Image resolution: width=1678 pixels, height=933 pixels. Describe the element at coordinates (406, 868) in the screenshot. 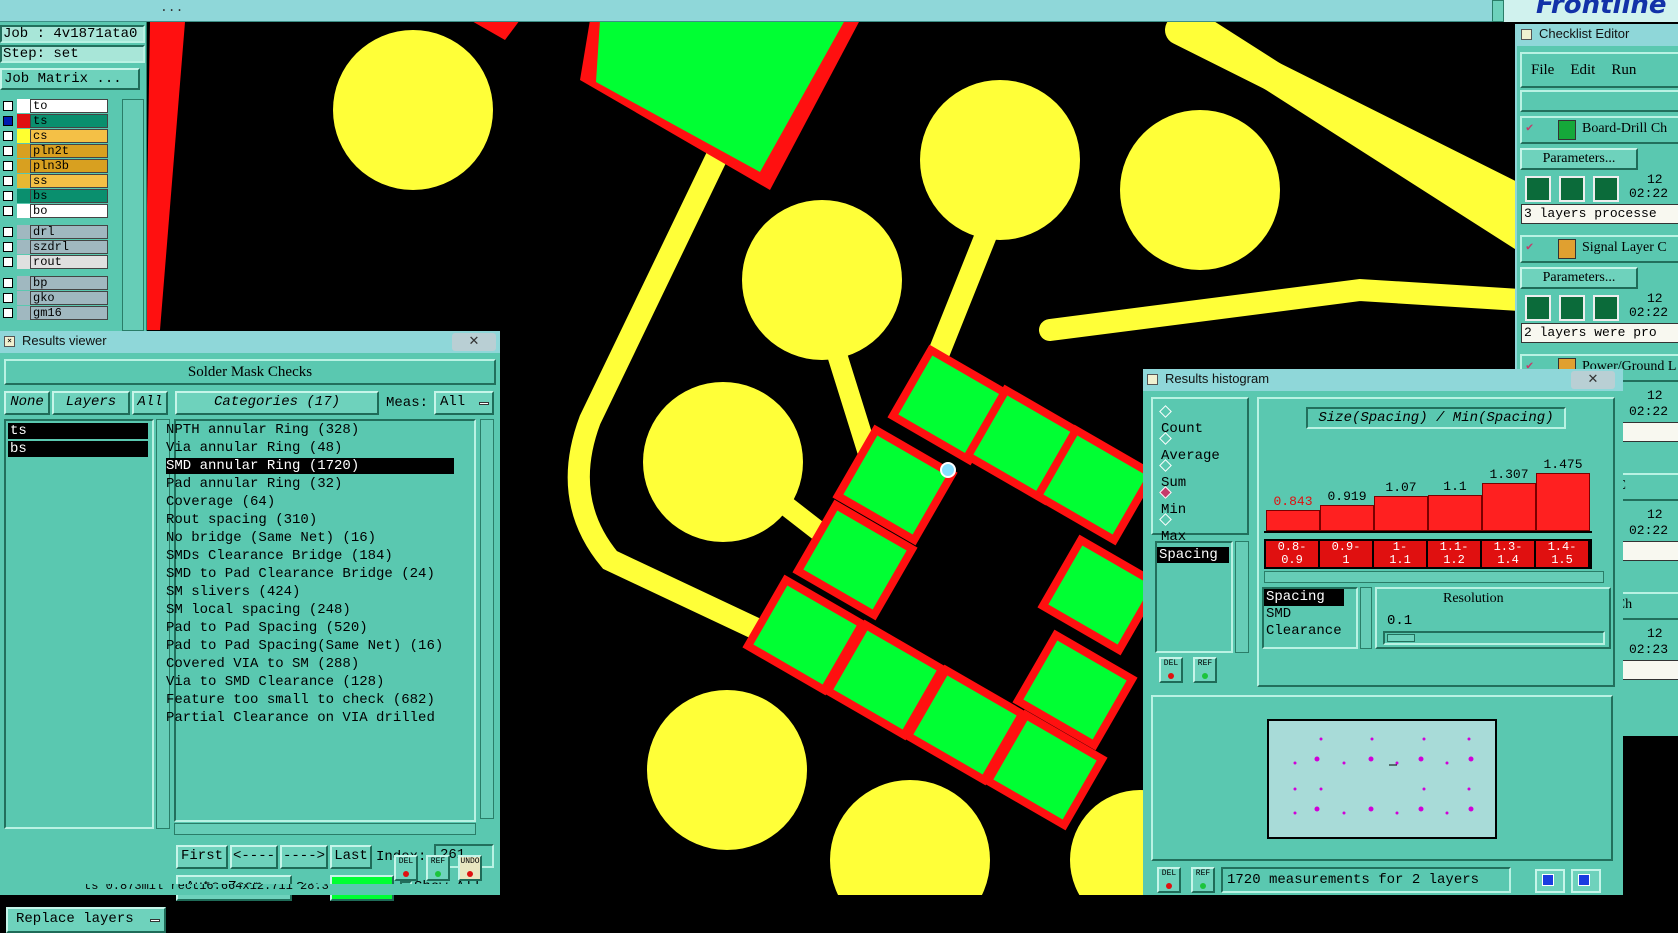

I see `viewer-del-icon-button: DEL` at that location.